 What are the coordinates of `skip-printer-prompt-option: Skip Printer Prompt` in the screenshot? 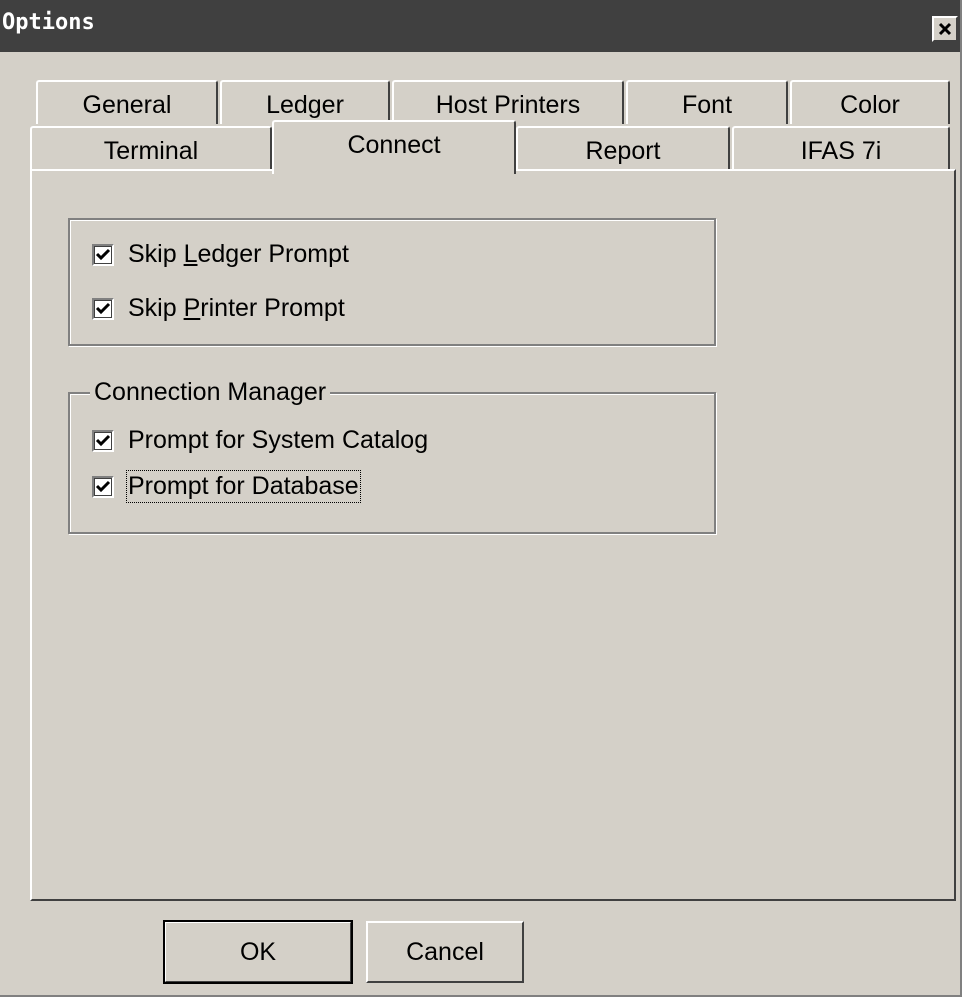 It's located at (218, 308).